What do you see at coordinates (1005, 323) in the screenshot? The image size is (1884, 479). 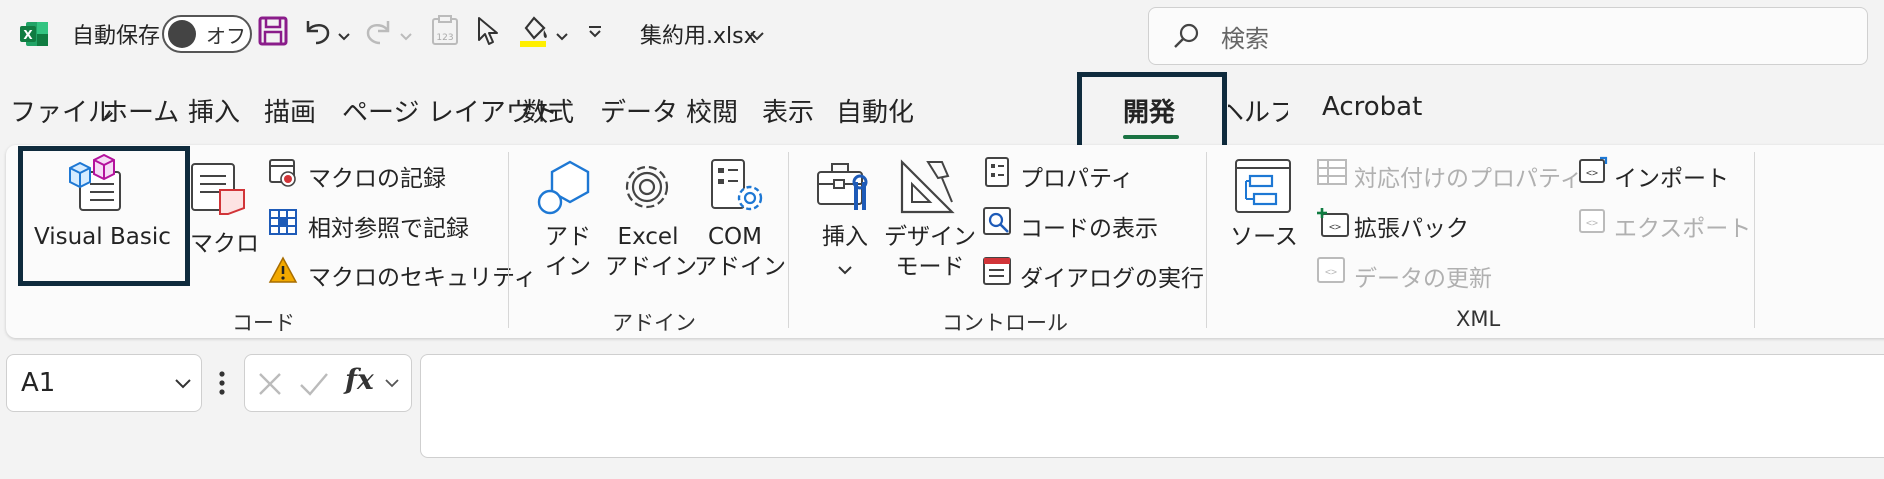 I see `controls-group-label: コントロール` at bounding box center [1005, 323].